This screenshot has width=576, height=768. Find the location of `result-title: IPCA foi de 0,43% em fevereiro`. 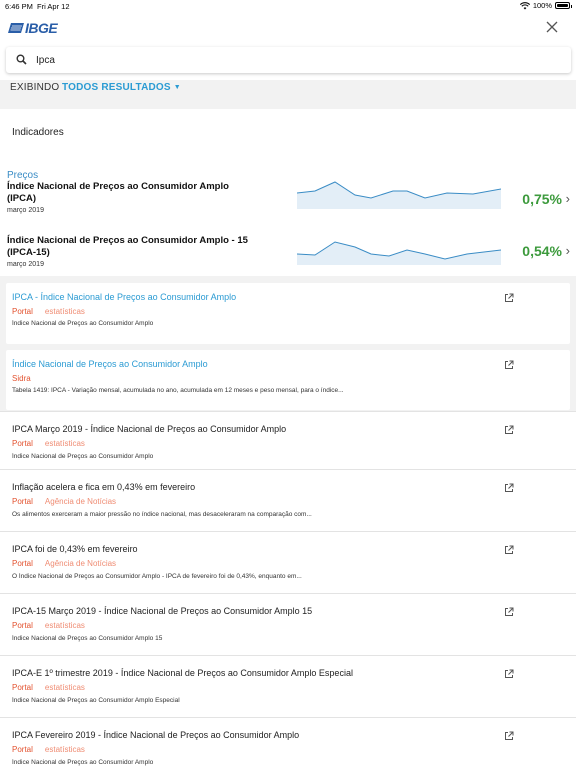

result-title: IPCA foi de 0,43% em fevereiro is located at coordinates (75, 549).